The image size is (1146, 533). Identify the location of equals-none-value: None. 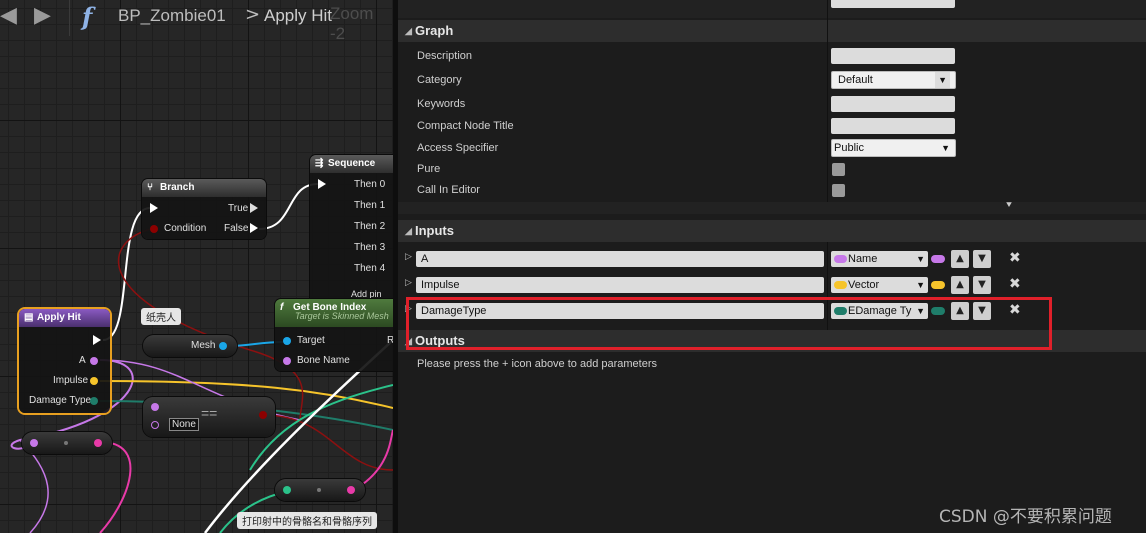
(184, 424).